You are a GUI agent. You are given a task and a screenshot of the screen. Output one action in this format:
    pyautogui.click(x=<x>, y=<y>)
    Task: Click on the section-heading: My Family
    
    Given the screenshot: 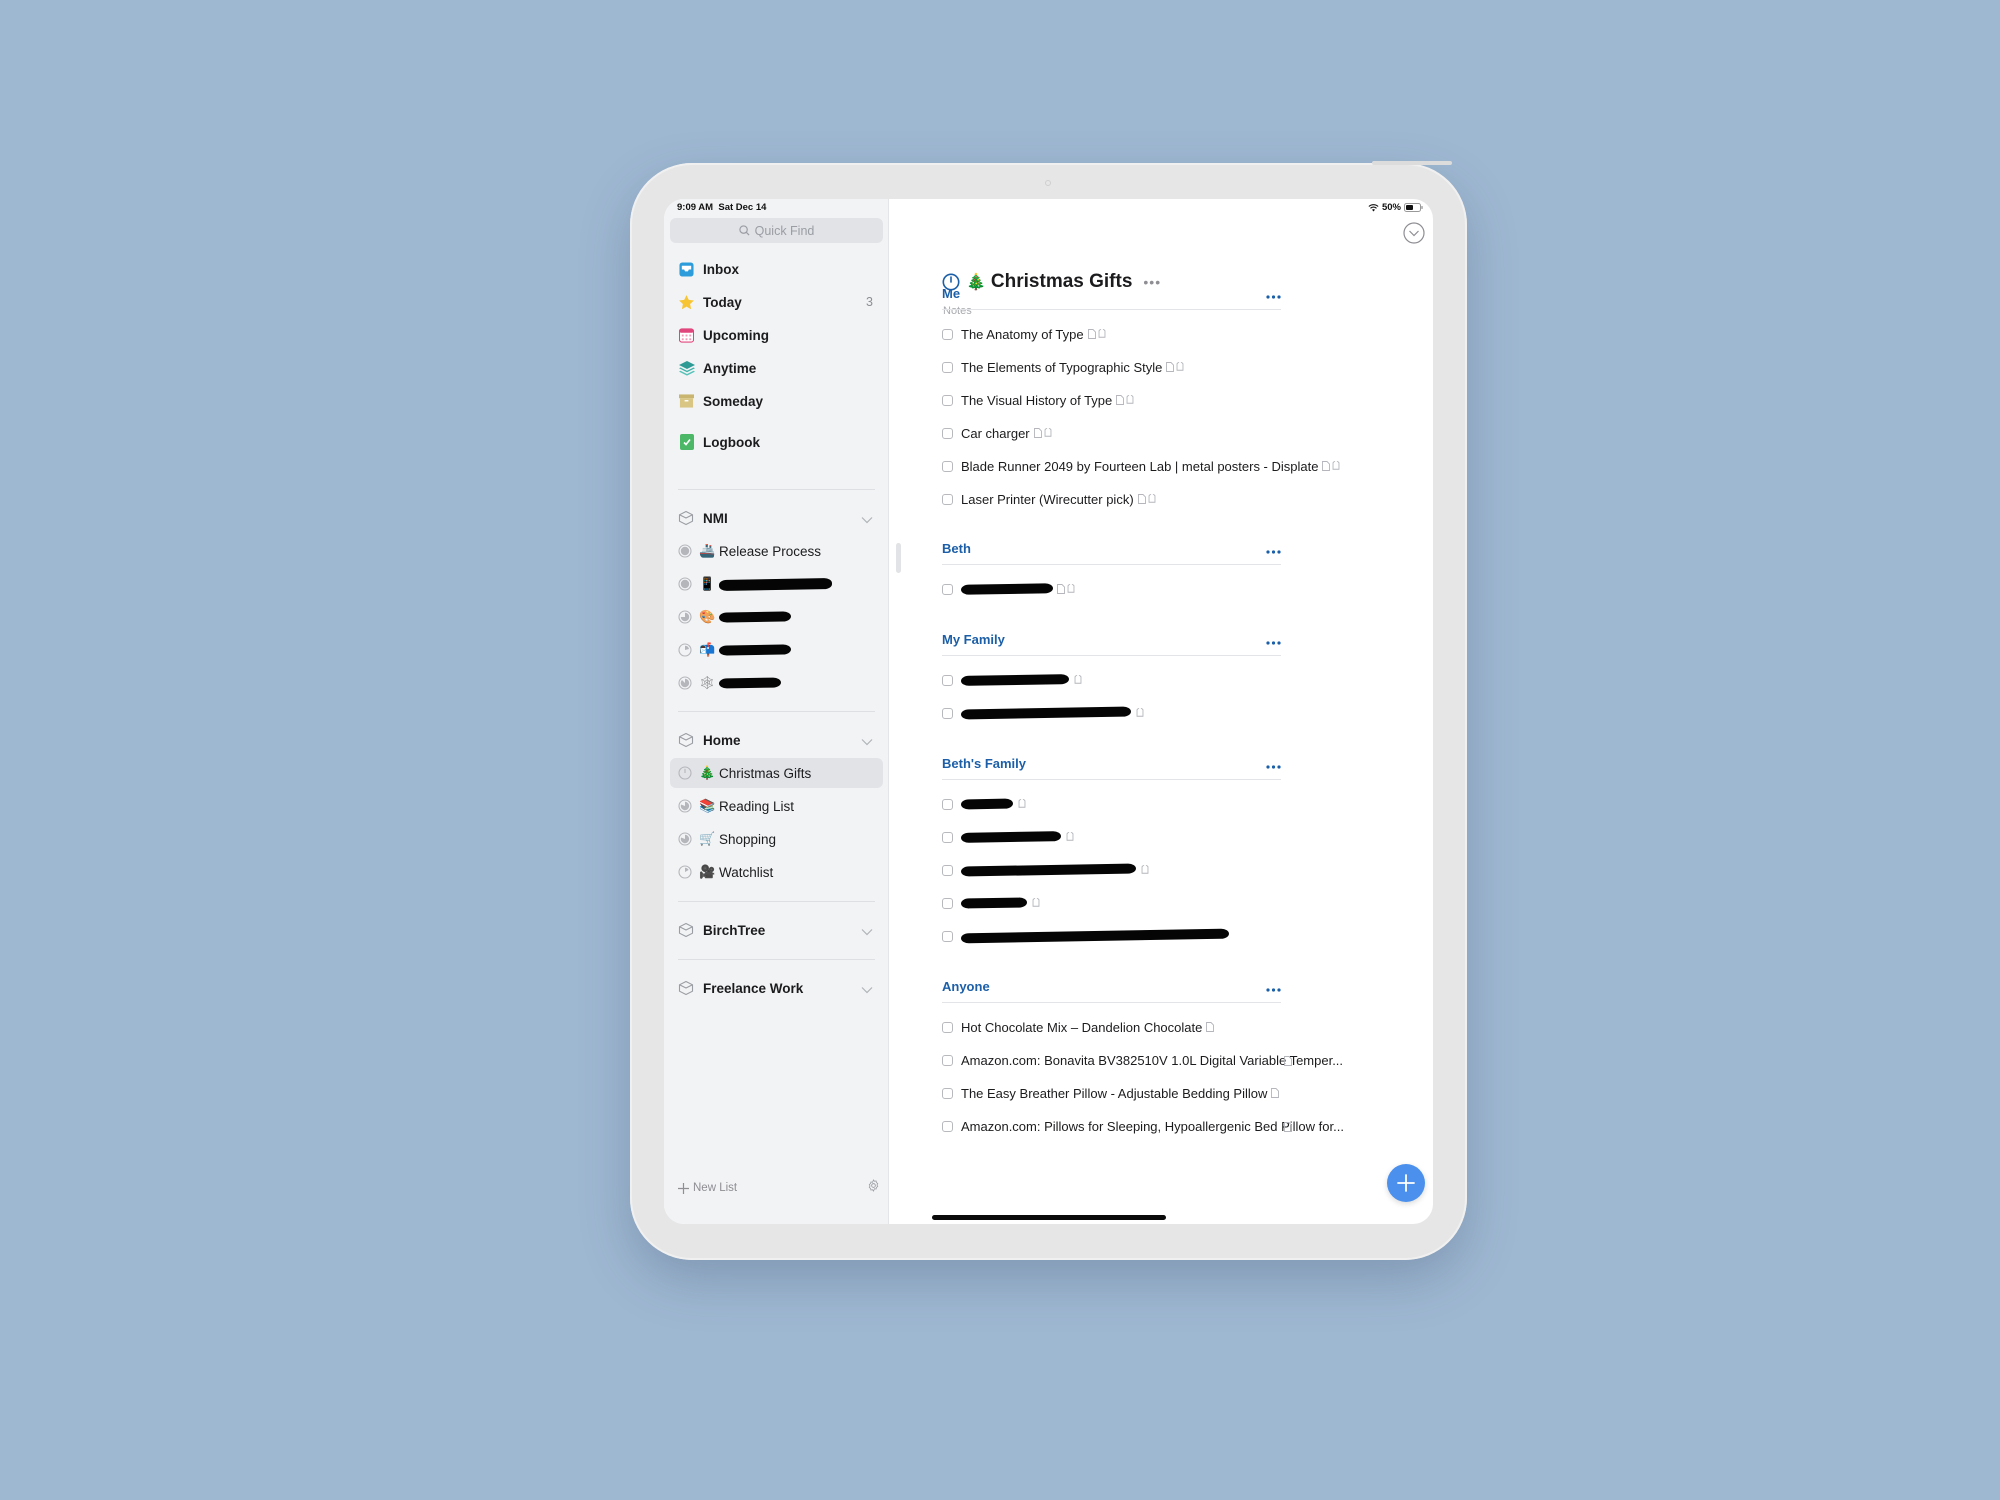 What is the action you would take?
    pyautogui.click(x=1111, y=642)
    